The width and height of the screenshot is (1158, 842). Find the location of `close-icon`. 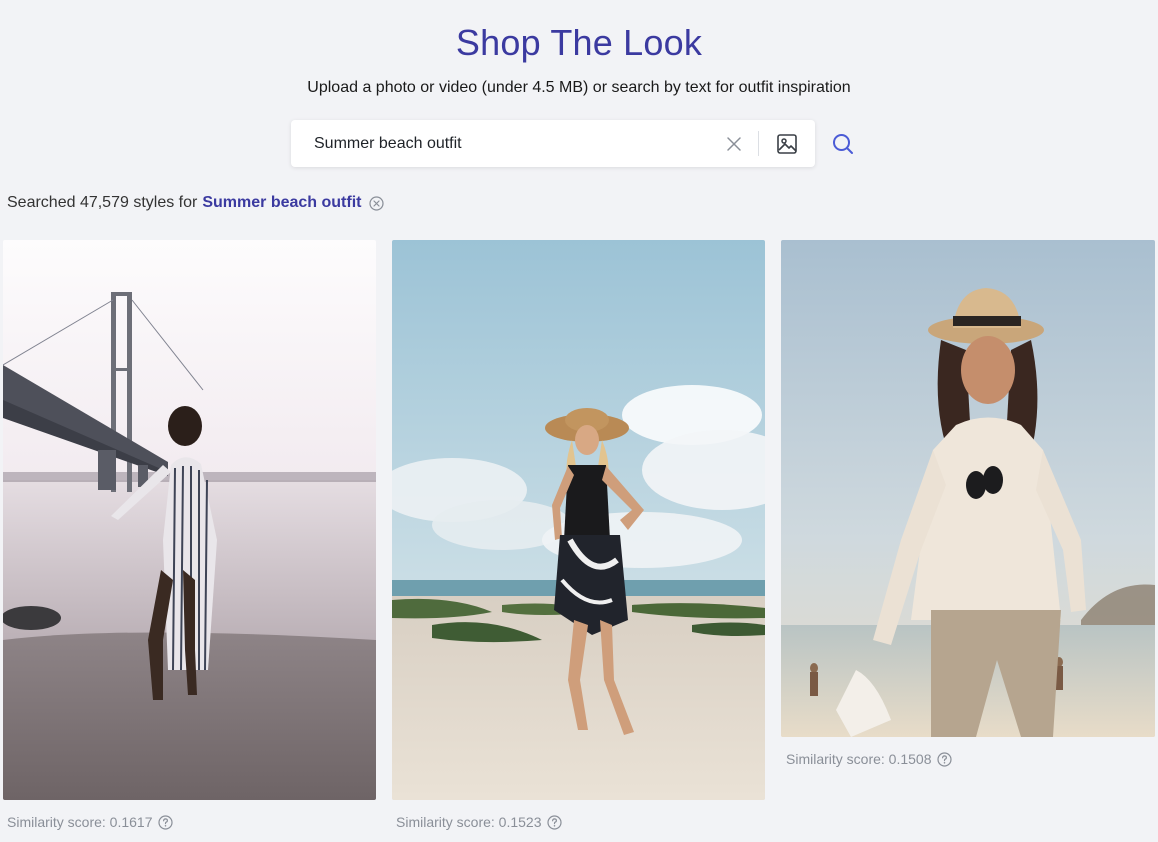

close-icon is located at coordinates (734, 144).